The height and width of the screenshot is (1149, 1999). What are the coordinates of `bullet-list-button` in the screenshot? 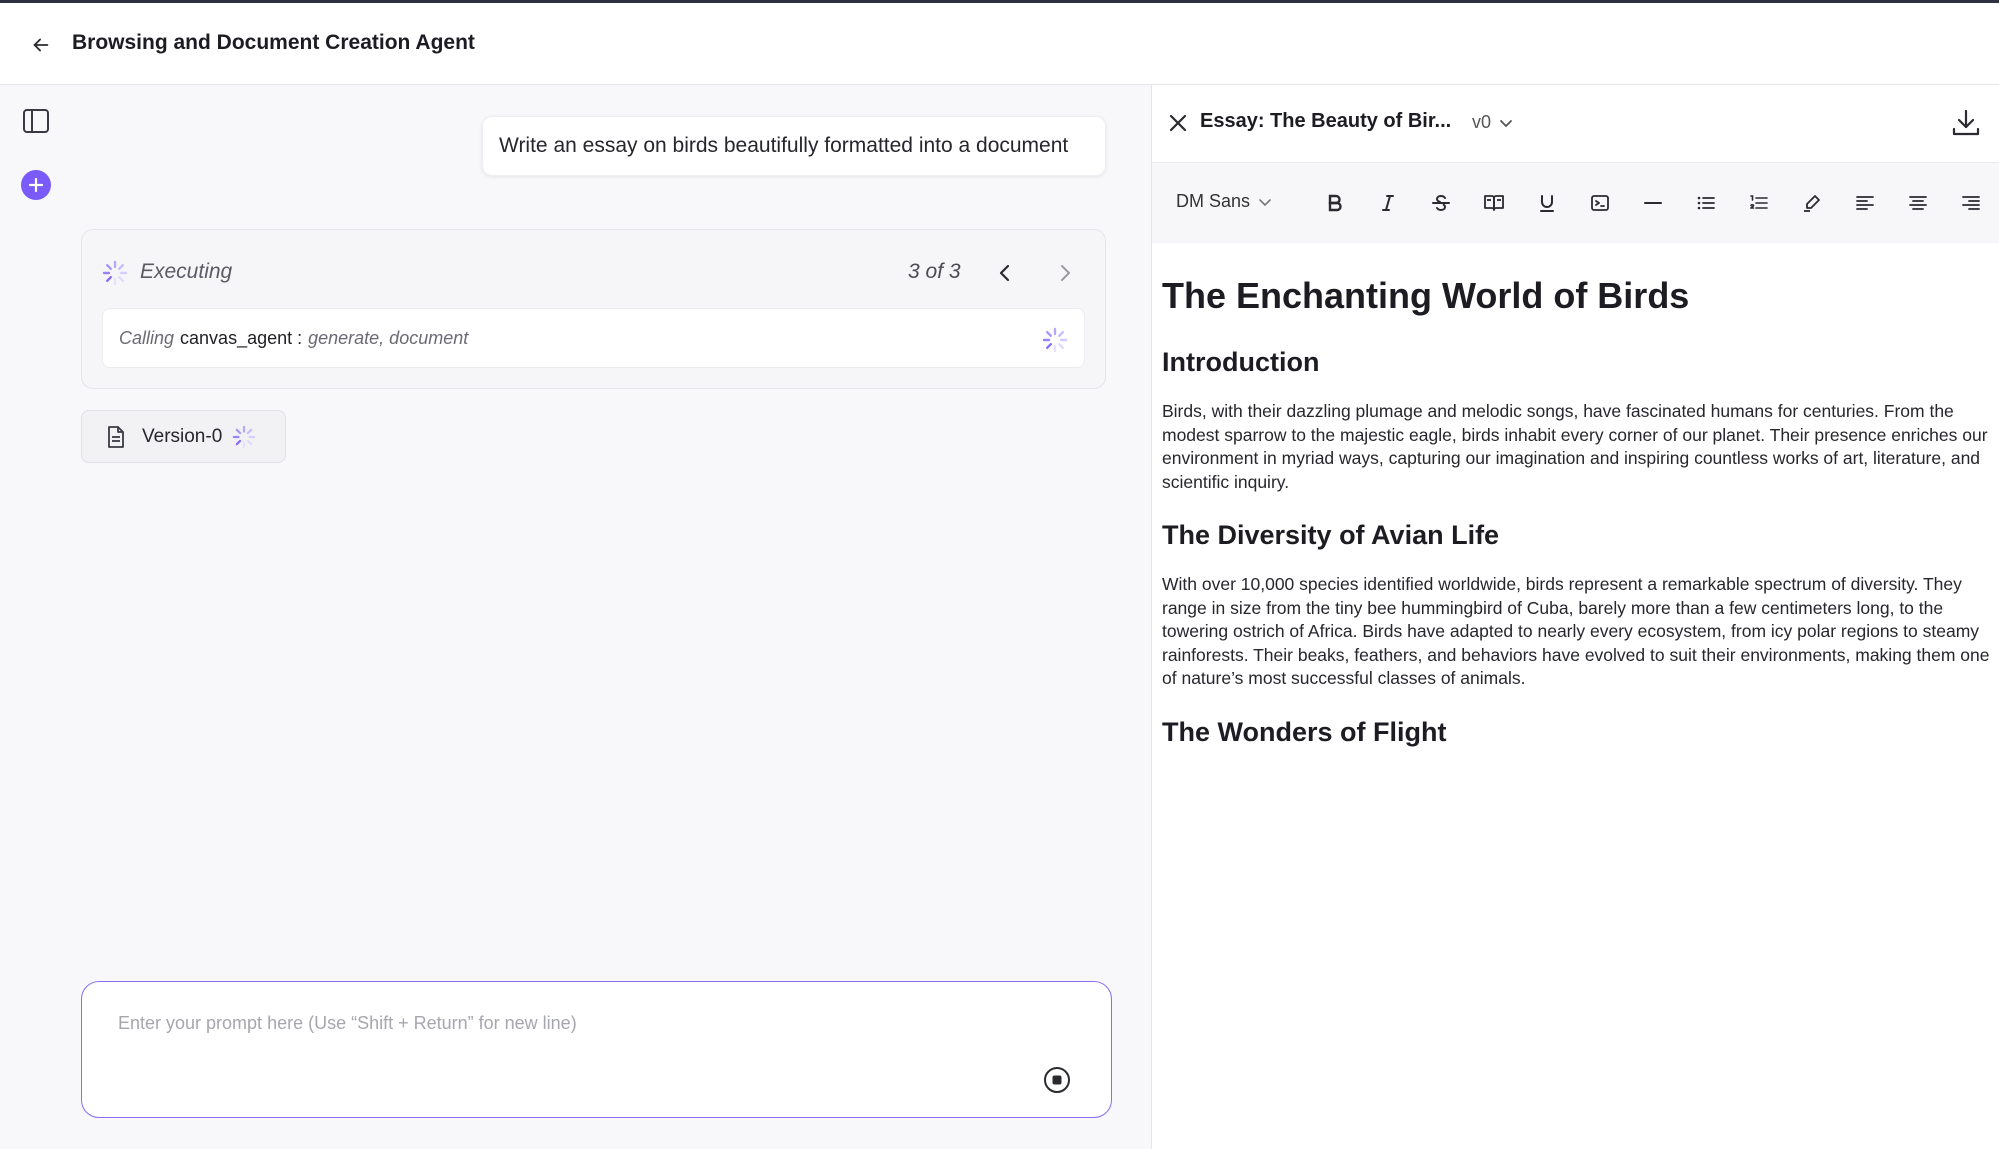 It's located at (1706, 203).